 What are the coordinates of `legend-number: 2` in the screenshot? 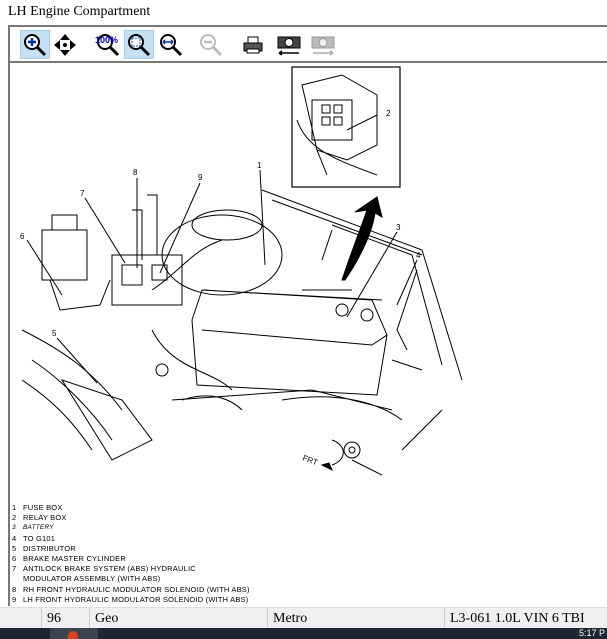 It's located at (14, 518).